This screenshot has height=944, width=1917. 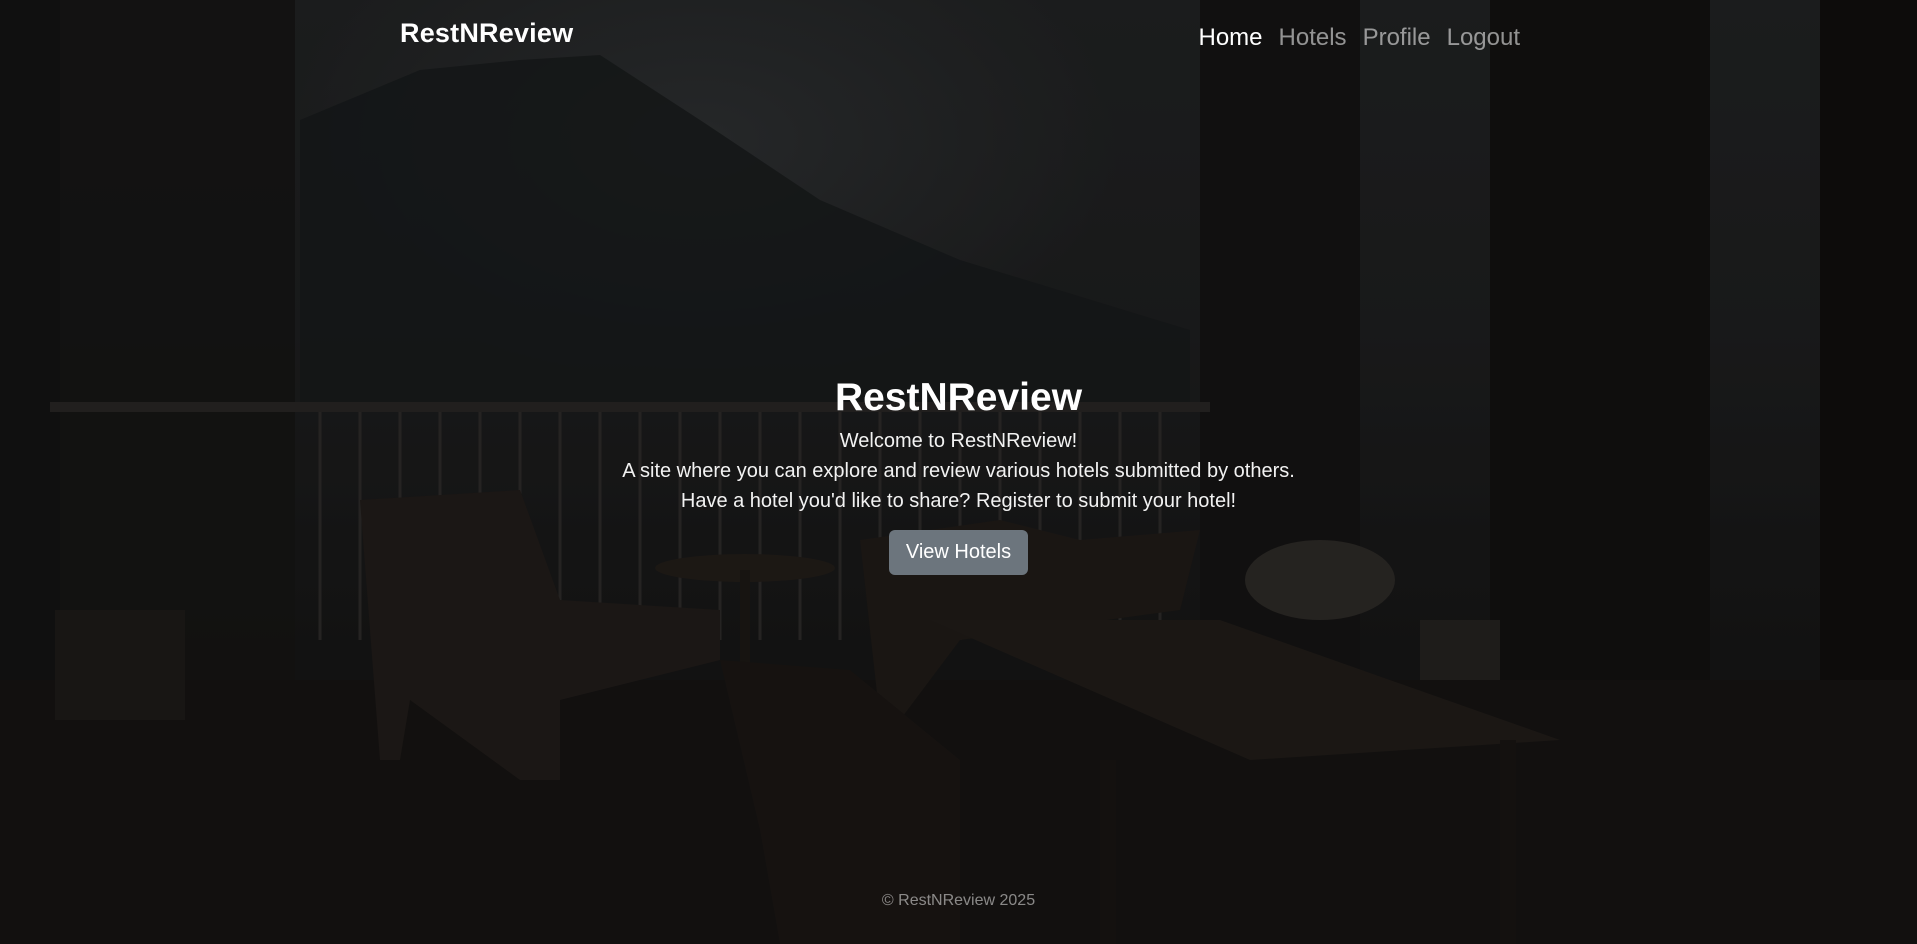 What do you see at coordinates (1483, 38) in the screenshot?
I see `nav-link-logout: Logout` at bounding box center [1483, 38].